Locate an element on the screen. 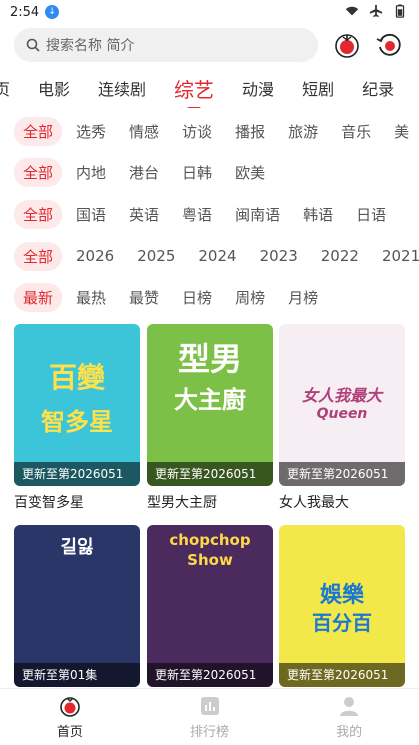  nav-ranking-label: 排行榜 is located at coordinates (210, 732).